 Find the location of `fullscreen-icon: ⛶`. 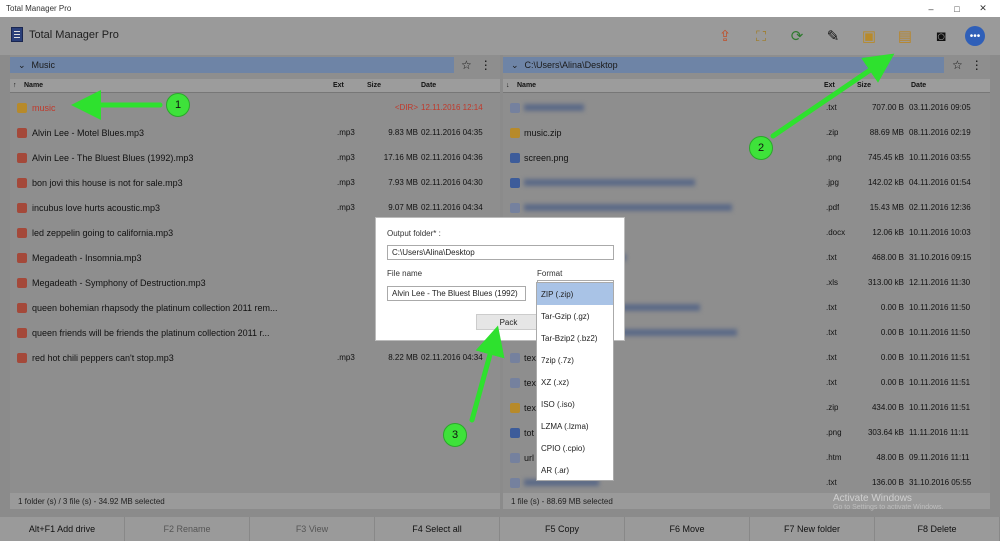

fullscreen-icon: ⛶ is located at coordinates (761, 36).